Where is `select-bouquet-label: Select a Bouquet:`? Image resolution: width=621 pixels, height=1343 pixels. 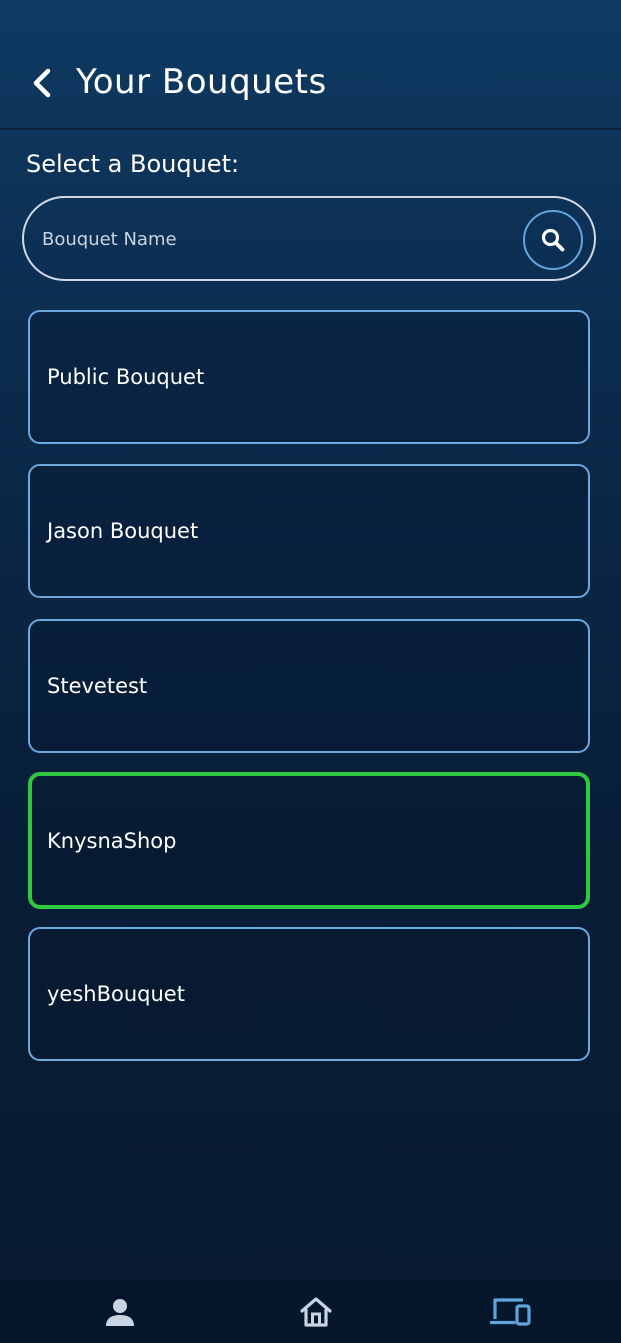 select-bouquet-label: Select a Bouquet: is located at coordinates (133, 164).